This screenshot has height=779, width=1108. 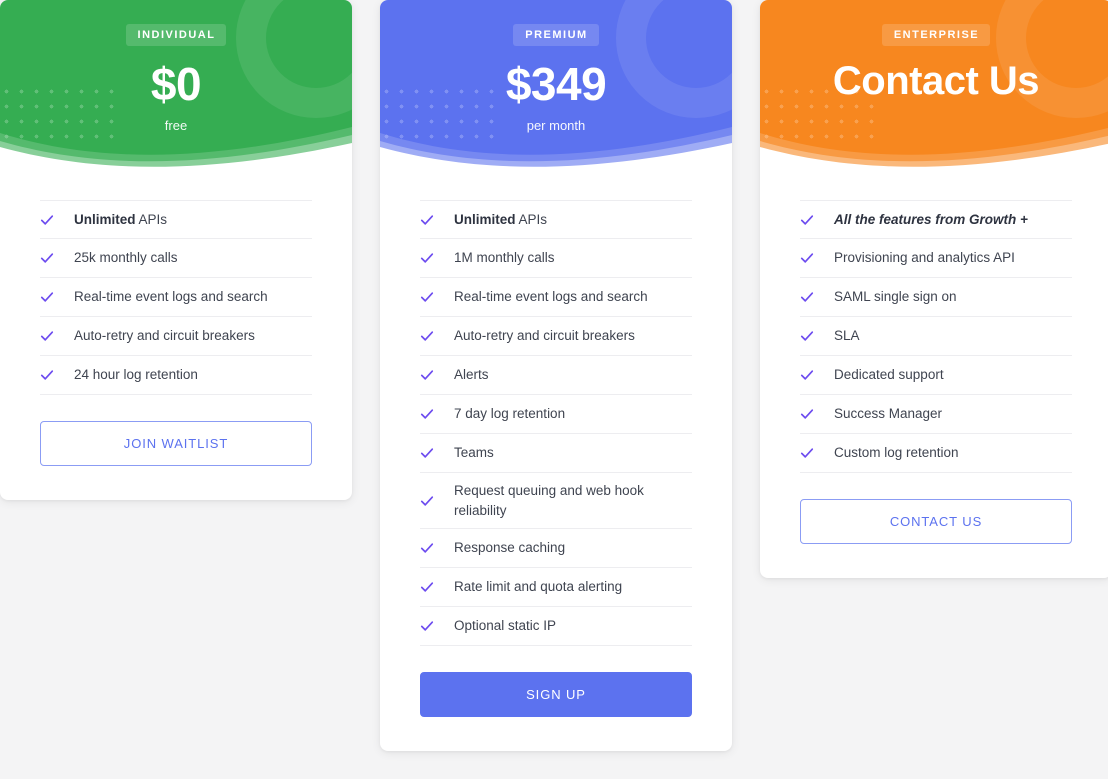 I want to click on contact-us-button: CONTACT US, so click(x=936, y=521).